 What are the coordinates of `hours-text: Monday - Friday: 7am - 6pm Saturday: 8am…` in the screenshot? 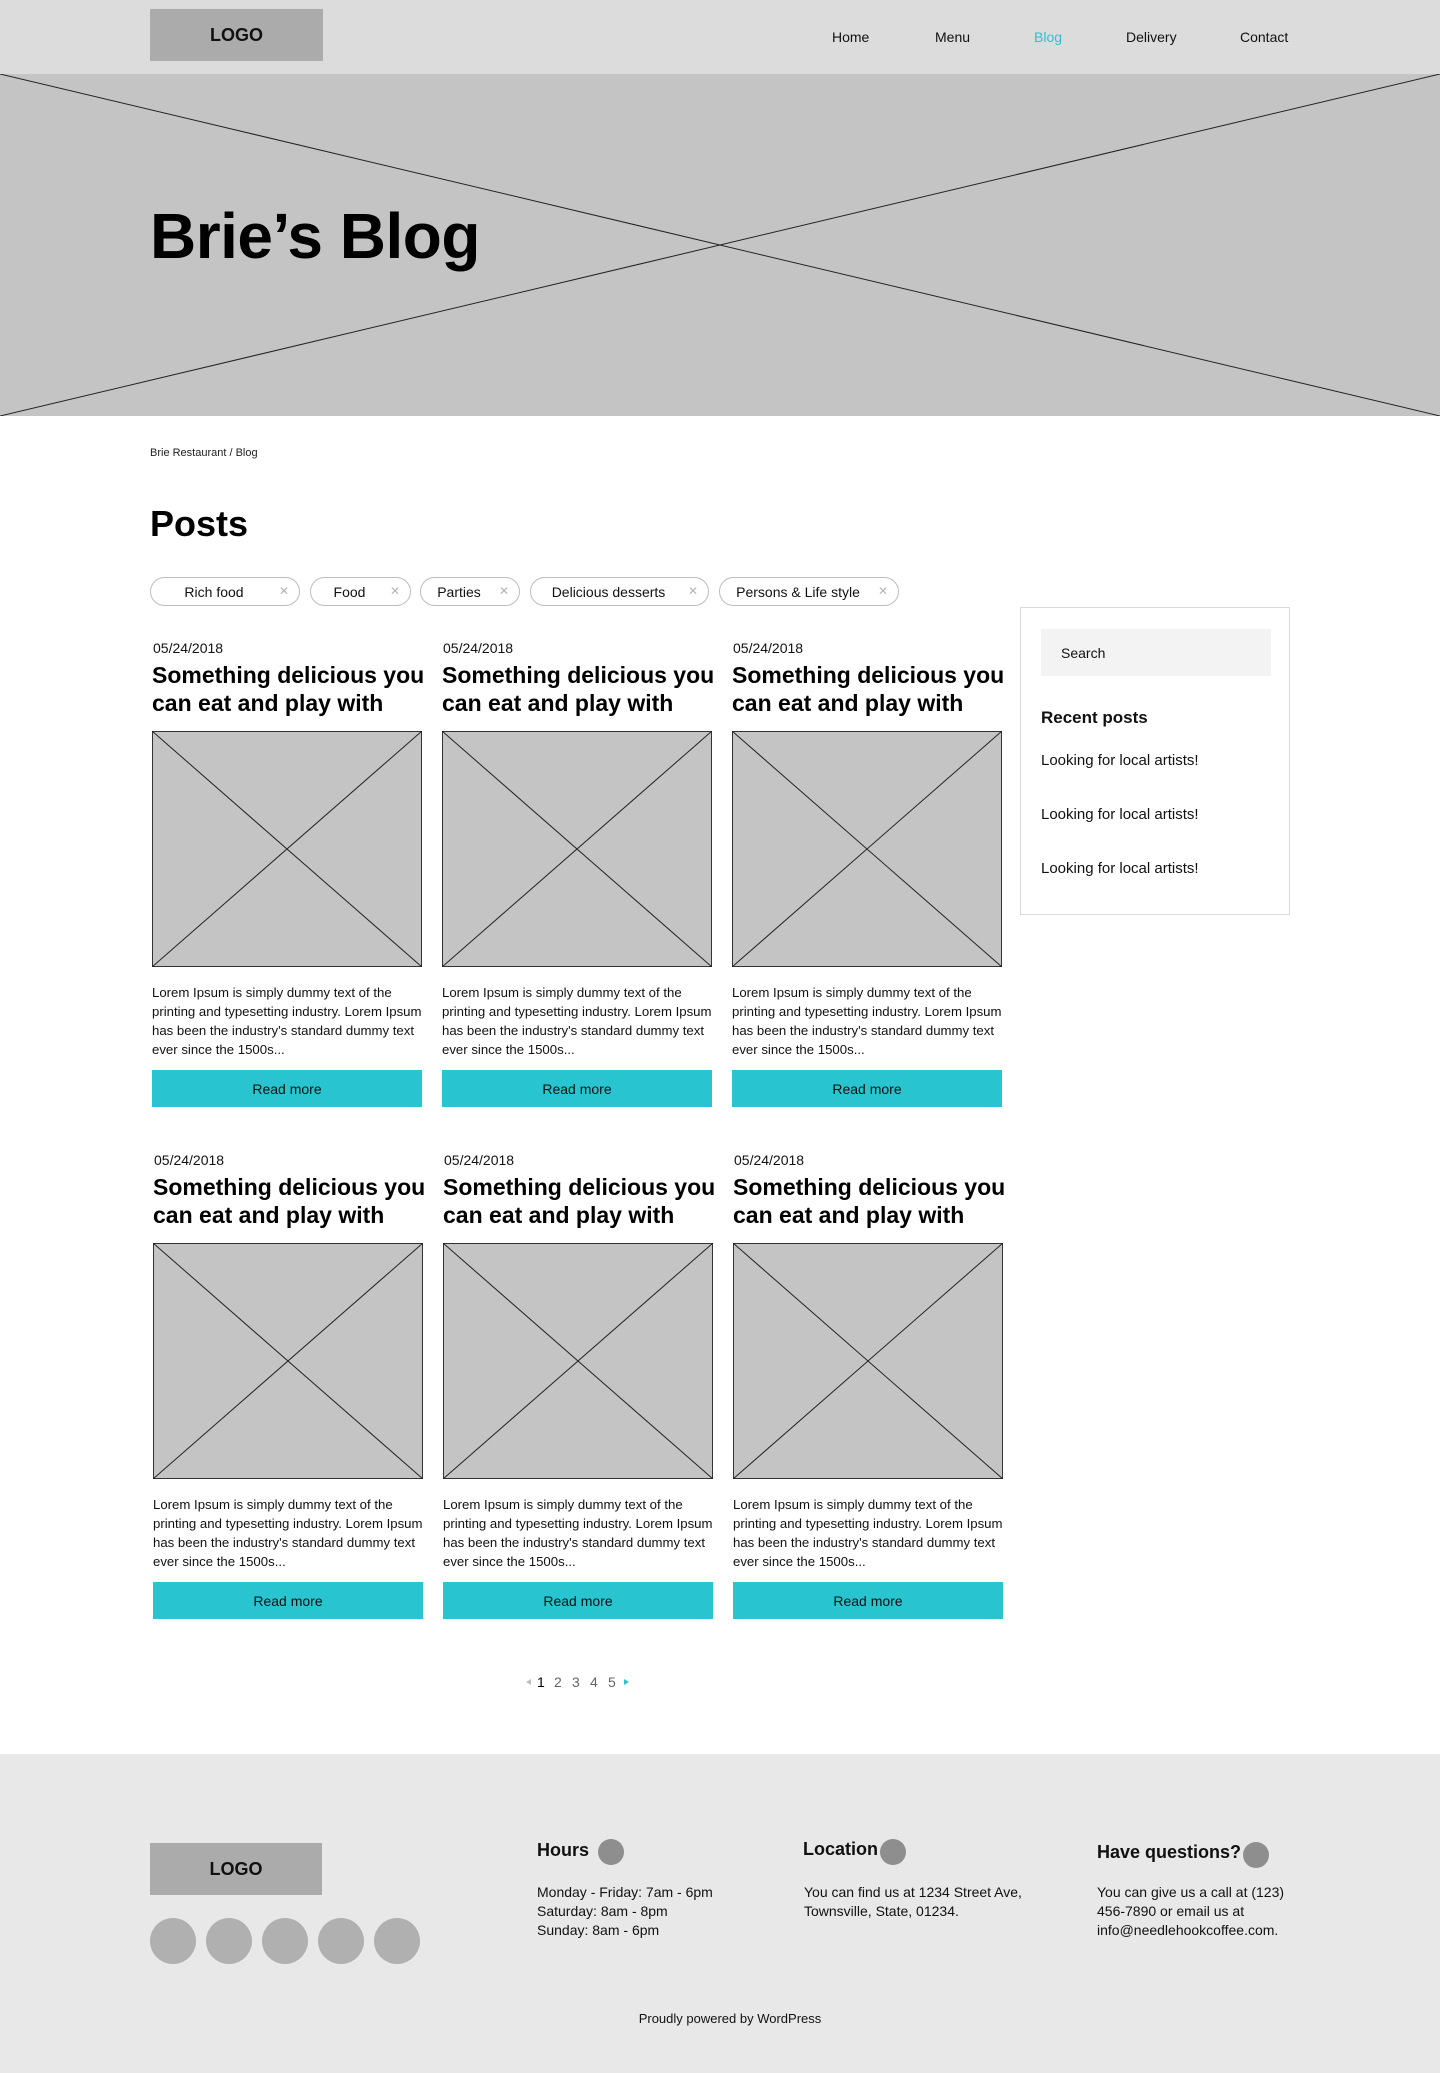 It's located at (625, 1911).